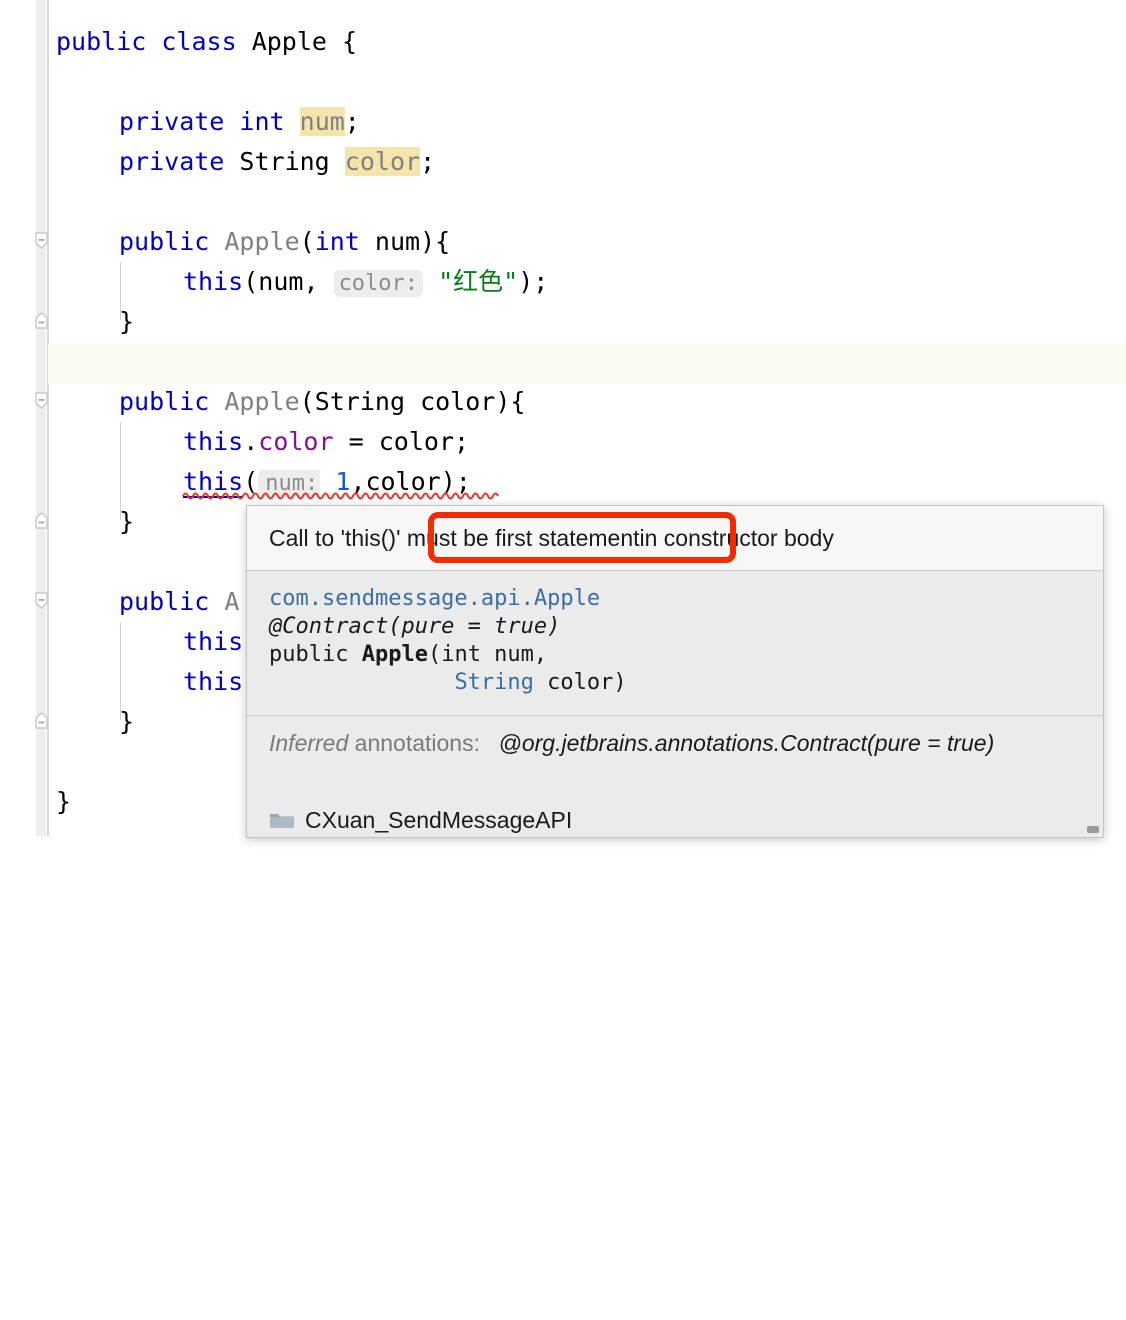 The width and height of the screenshot is (1126, 1320). What do you see at coordinates (282, 821) in the screenshot?
I see `folder-icon` at bounding box center [282, 821].